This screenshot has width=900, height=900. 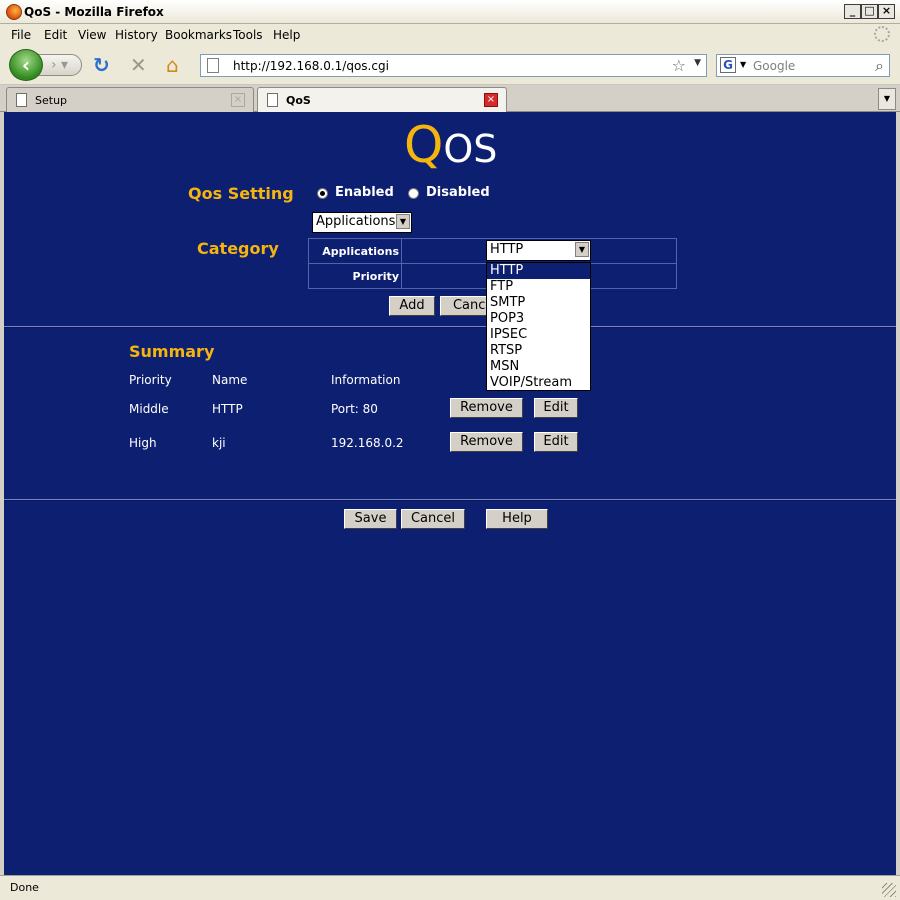 I want to click on row-info: 192.168.0.2, so click(x=367, y=443).